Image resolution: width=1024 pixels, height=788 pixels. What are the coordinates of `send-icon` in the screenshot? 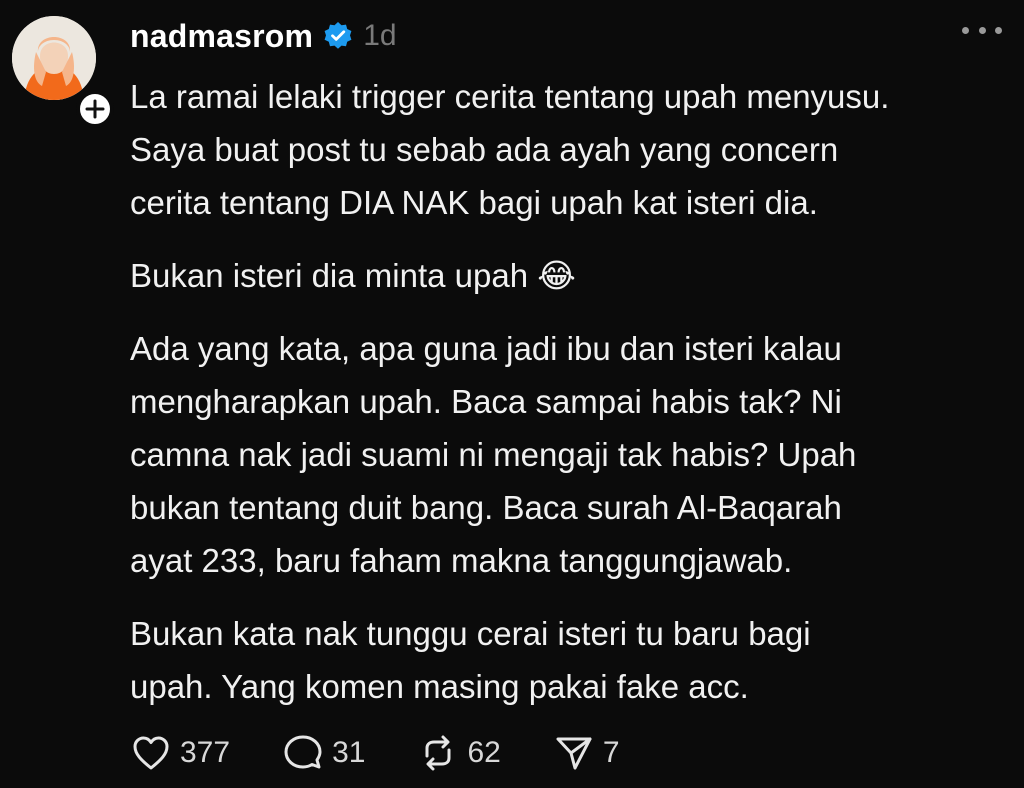 It's located at (574, 753).